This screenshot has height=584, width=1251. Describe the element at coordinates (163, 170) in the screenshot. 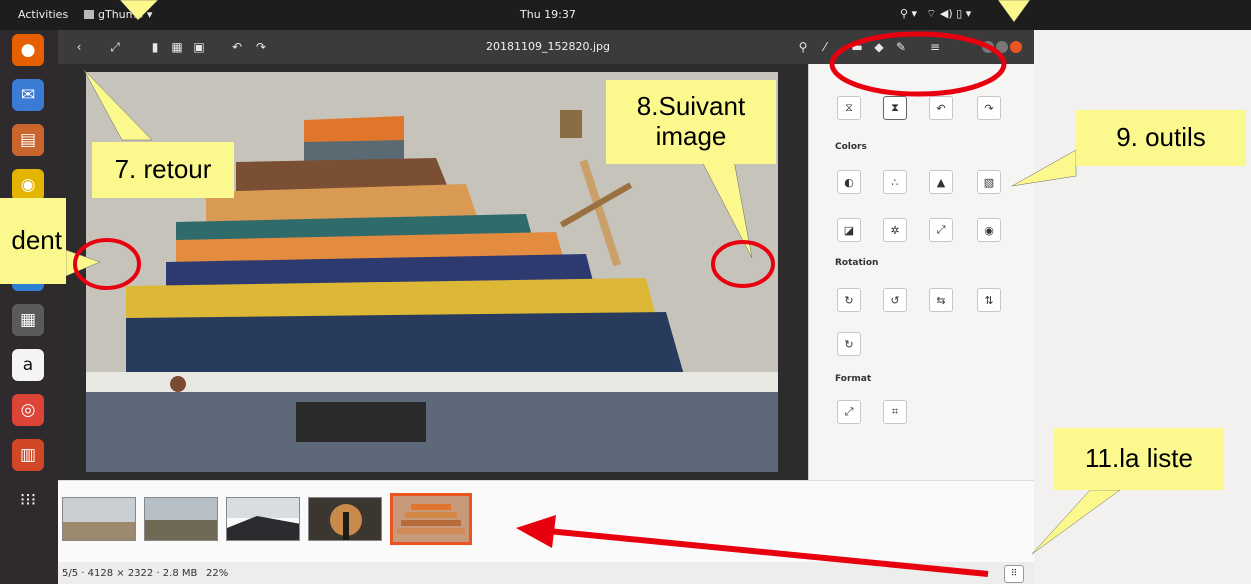

I see `callout-retour: 7. retour` at that location.